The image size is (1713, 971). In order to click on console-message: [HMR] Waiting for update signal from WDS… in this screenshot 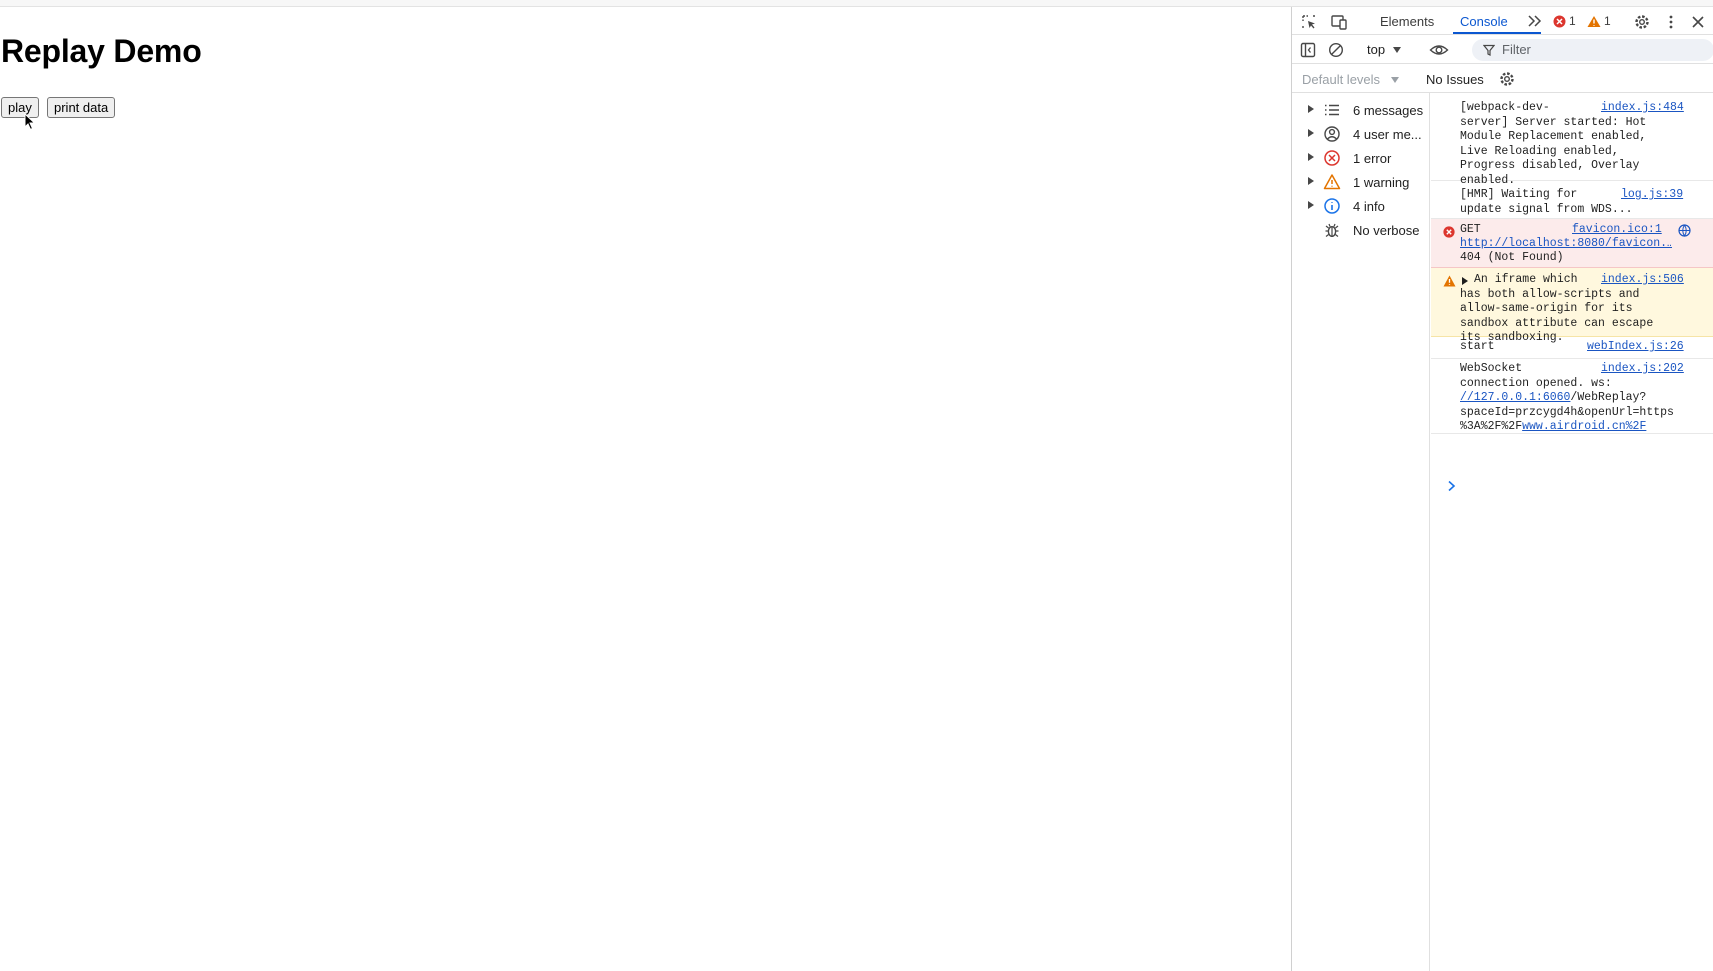, I will do `click(1572, 200)`.